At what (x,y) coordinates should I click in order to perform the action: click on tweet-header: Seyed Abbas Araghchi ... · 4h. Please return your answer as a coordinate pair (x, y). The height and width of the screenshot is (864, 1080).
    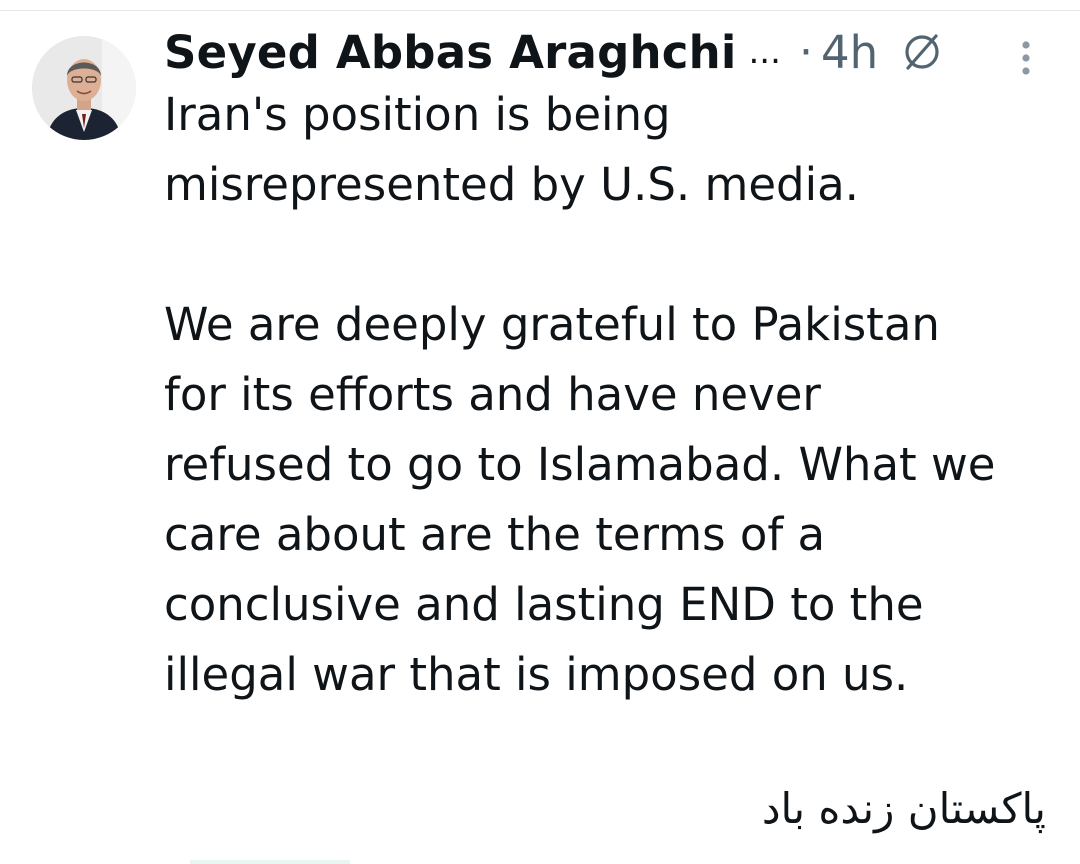
    Looking at the image, I should click on (614, 52).